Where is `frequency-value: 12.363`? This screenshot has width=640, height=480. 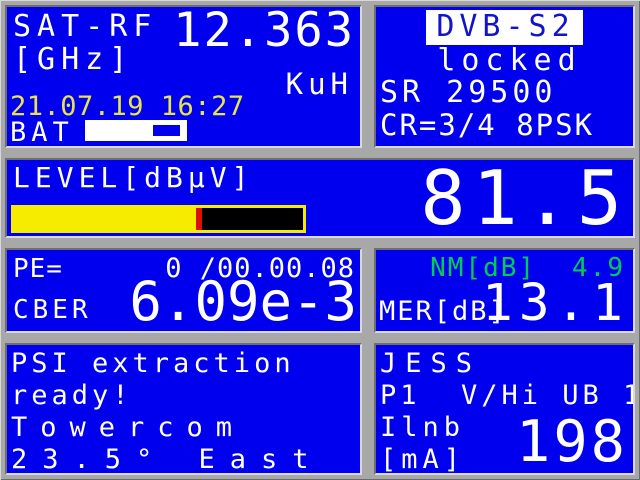
frequency-value: 12.363 is located at coordinates (264, 31).